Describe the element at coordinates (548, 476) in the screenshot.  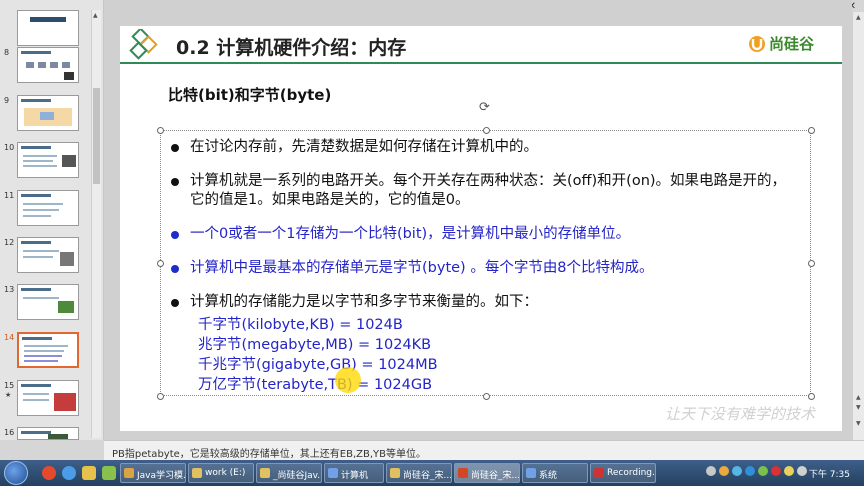
I see `taskbar-item-label: 系统` at that location.